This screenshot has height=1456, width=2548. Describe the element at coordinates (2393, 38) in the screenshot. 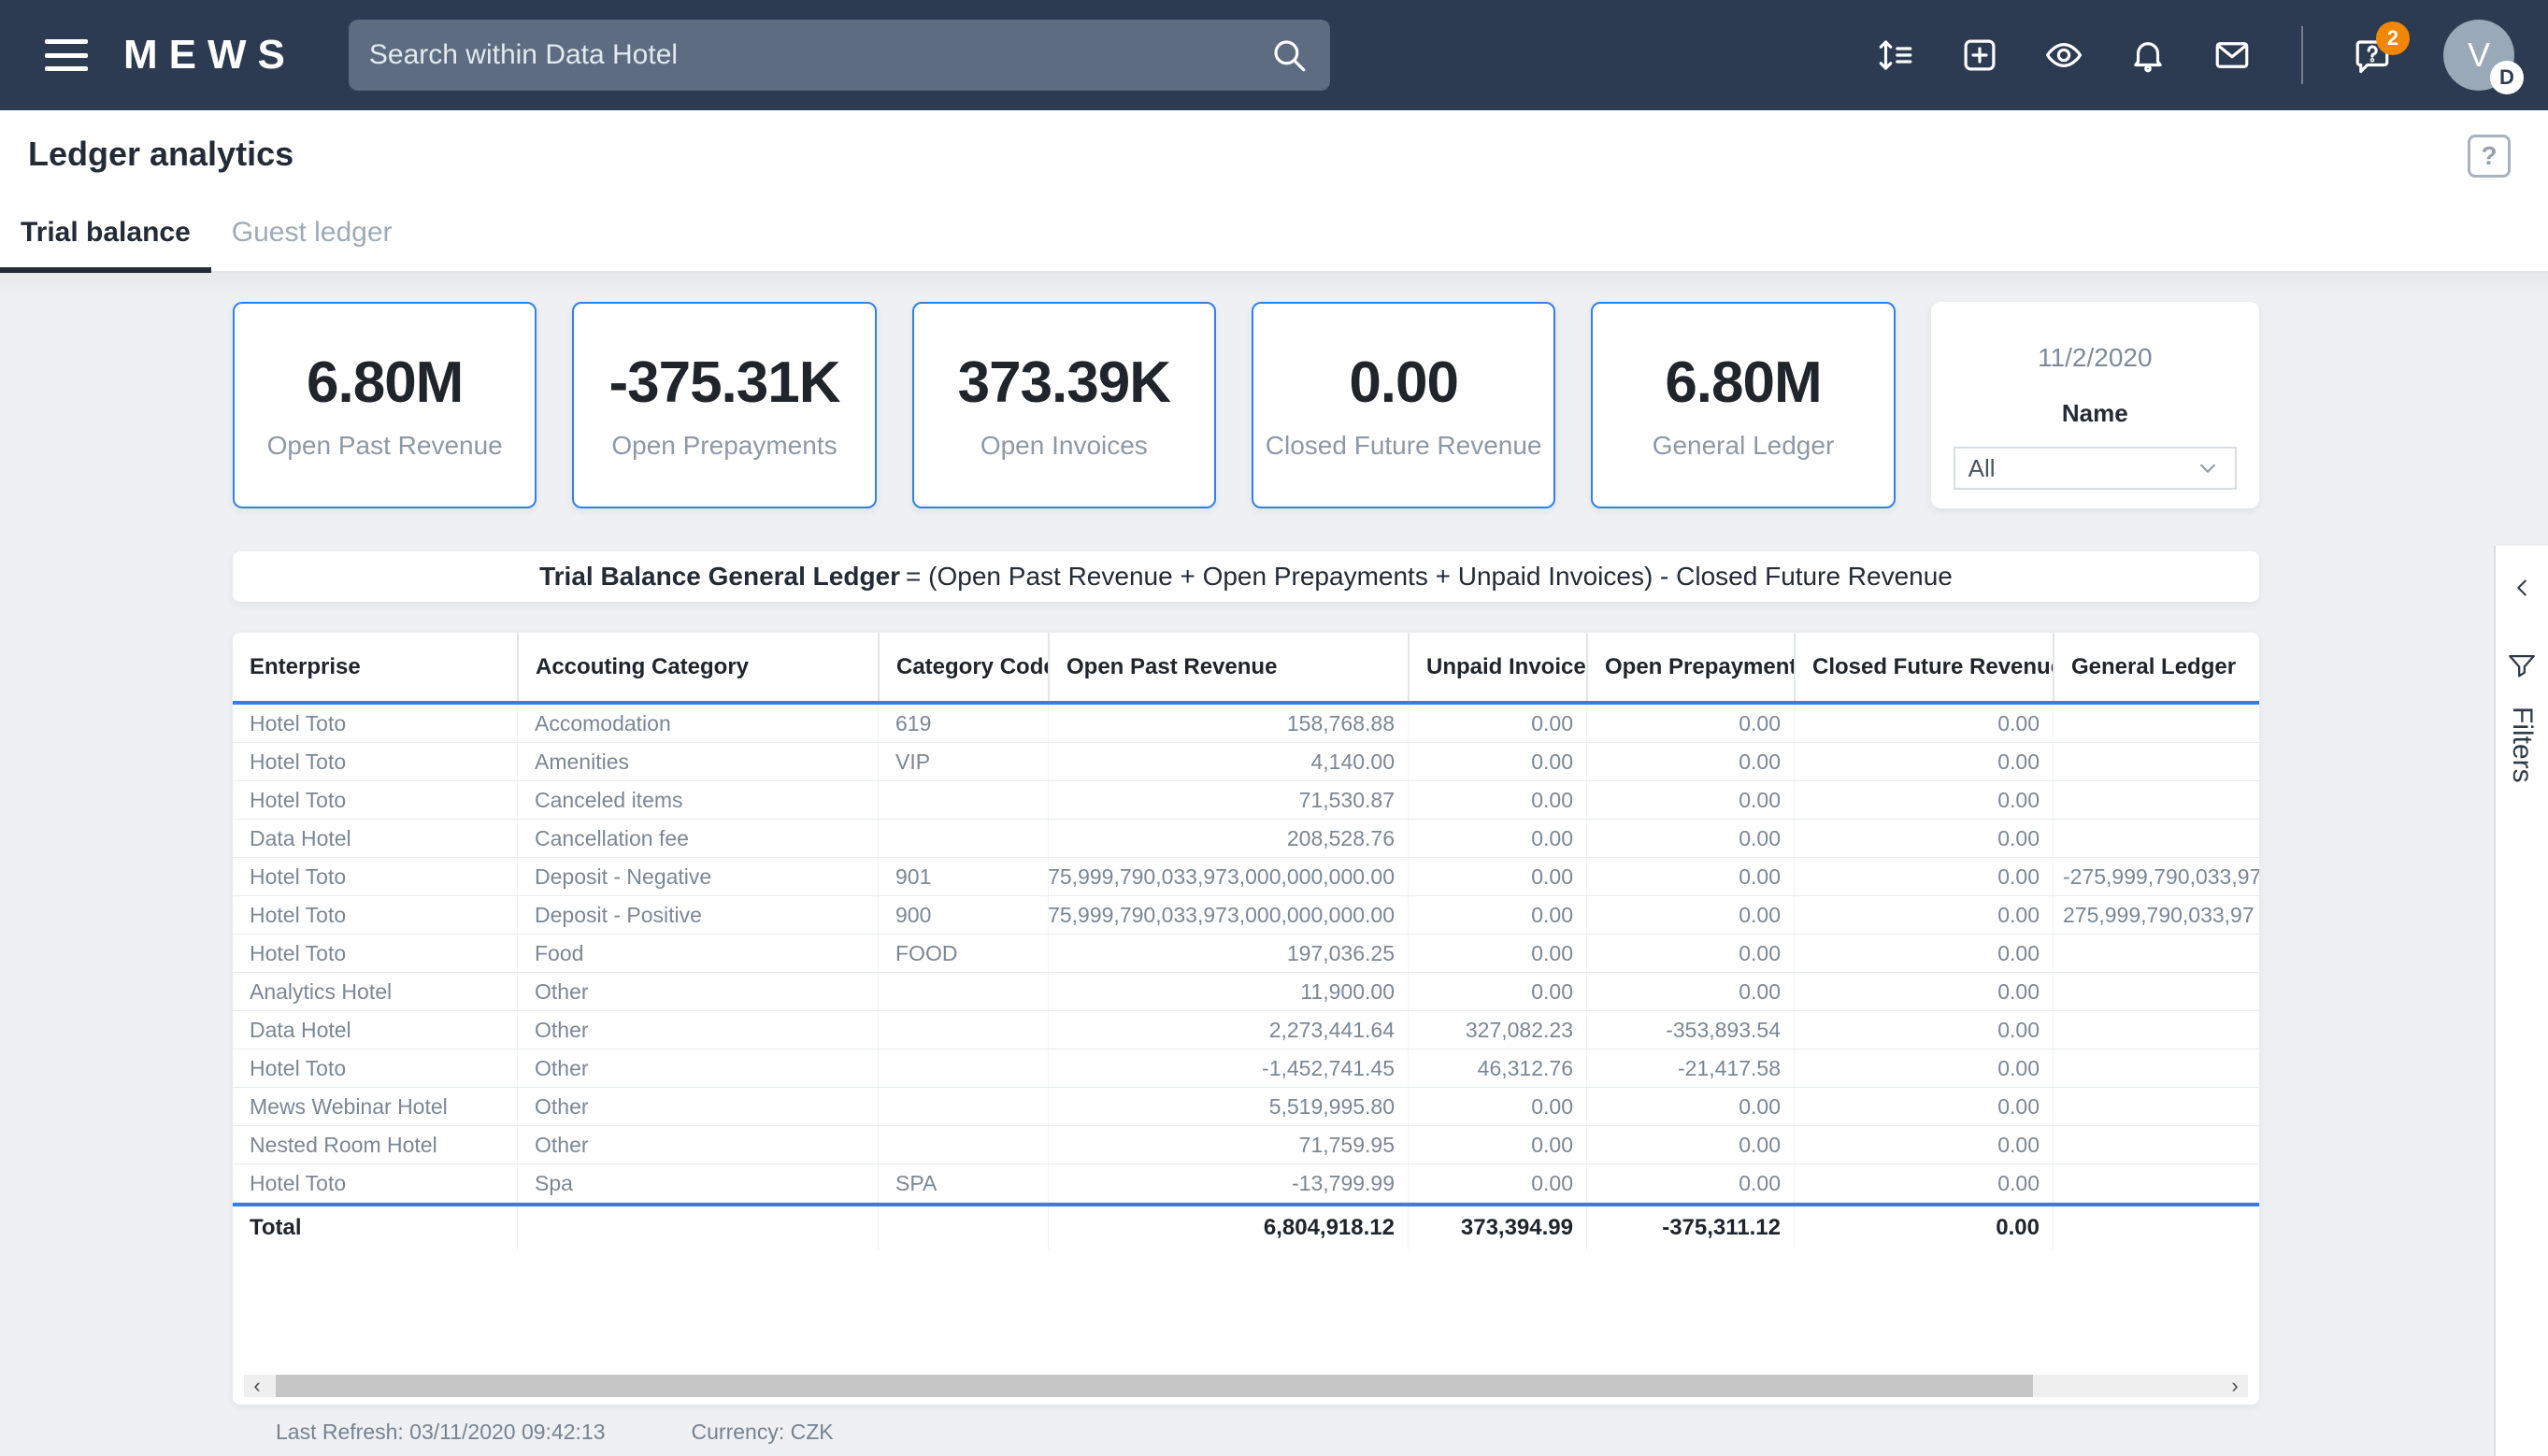

I see `notification-badge: 2` at that location.